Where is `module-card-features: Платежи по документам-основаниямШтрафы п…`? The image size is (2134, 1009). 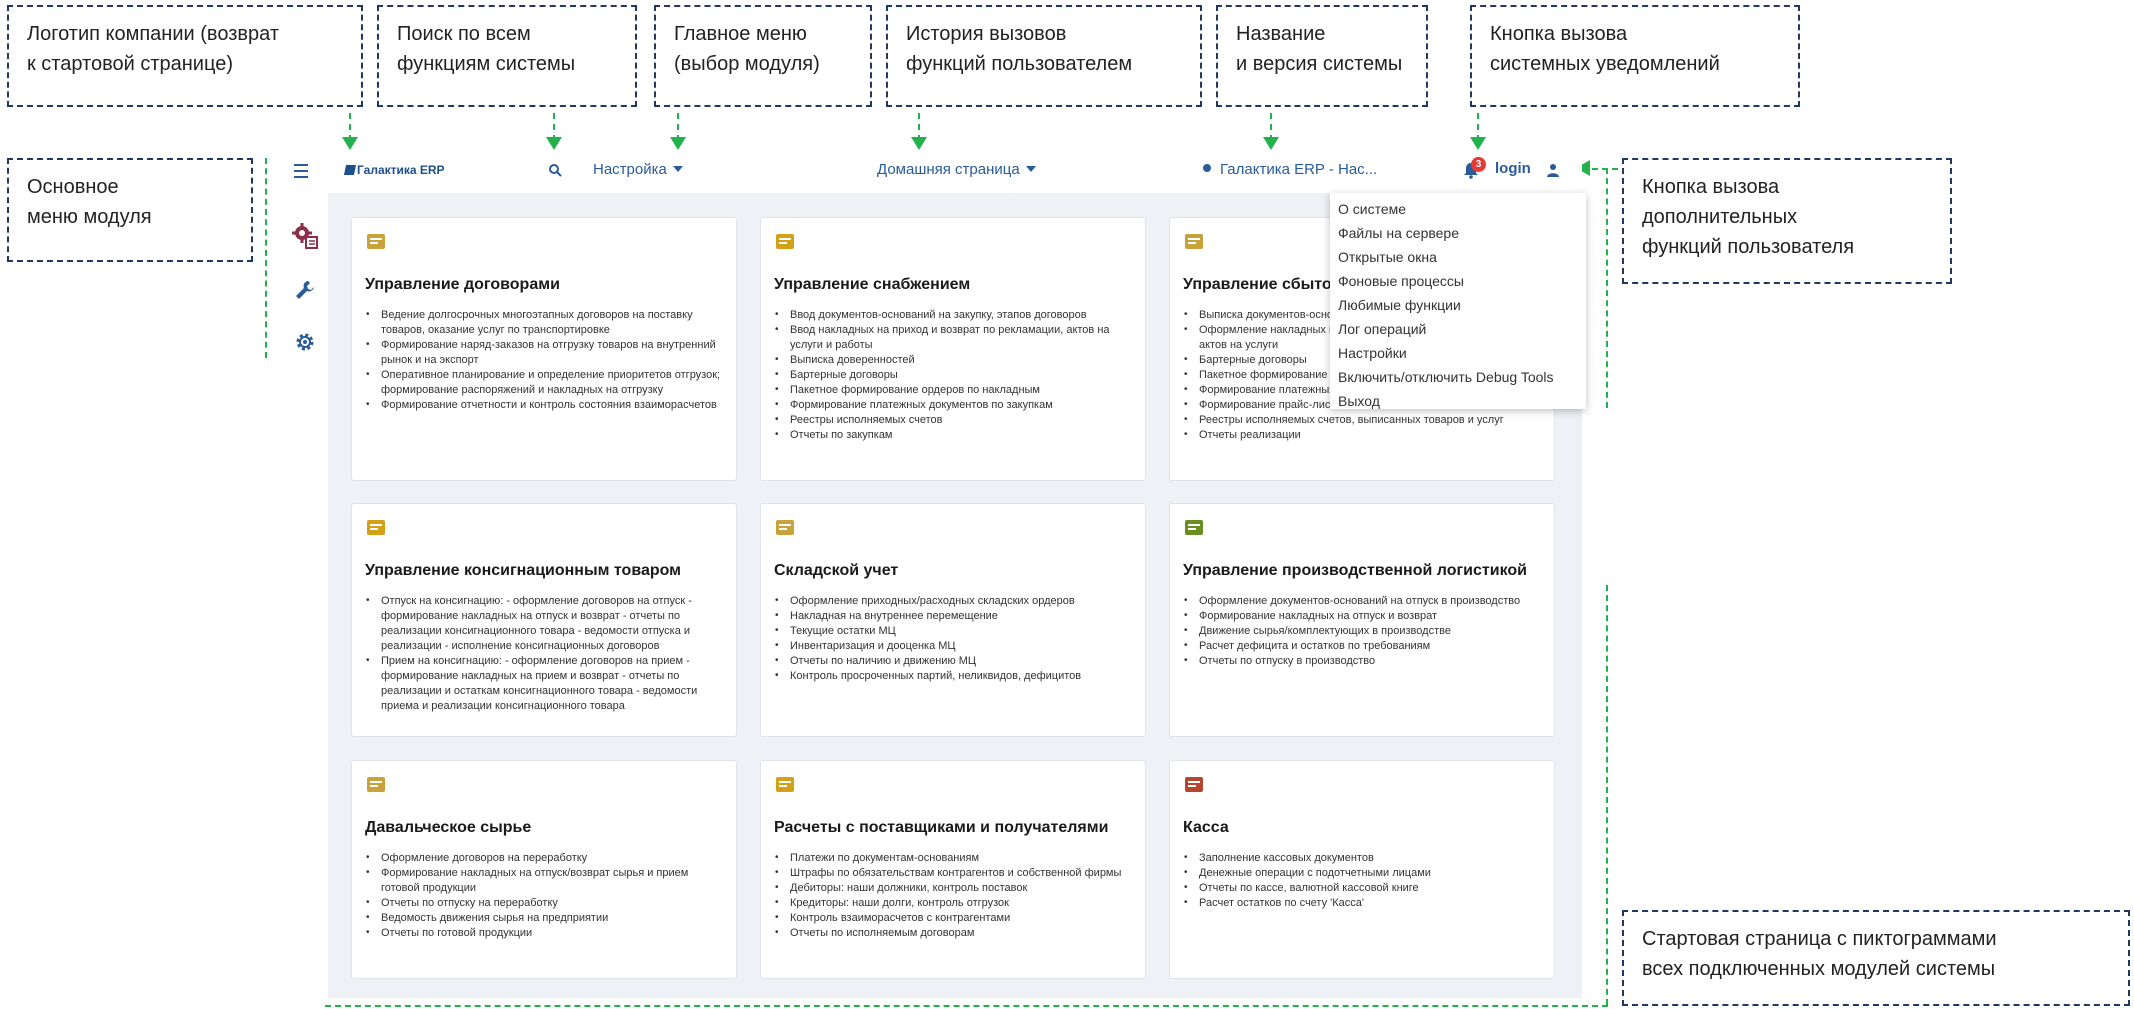 module-card-features: Платежи по документам-основаниямШтрафы п… is located at coordinates (953, 895).